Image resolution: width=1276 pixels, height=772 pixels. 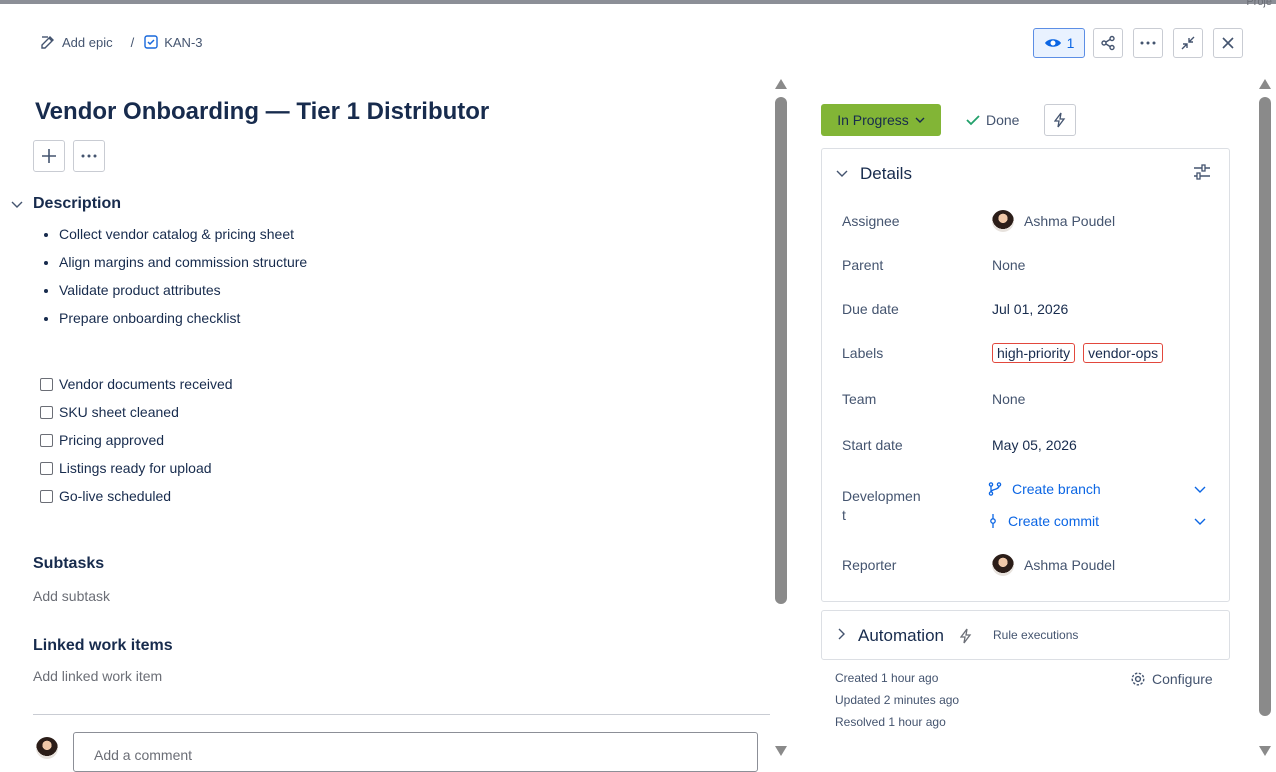 What do you see at coordinates (89, 156) in the screenshot?
I see `issue-more-button` at bounding box center [89, 156].